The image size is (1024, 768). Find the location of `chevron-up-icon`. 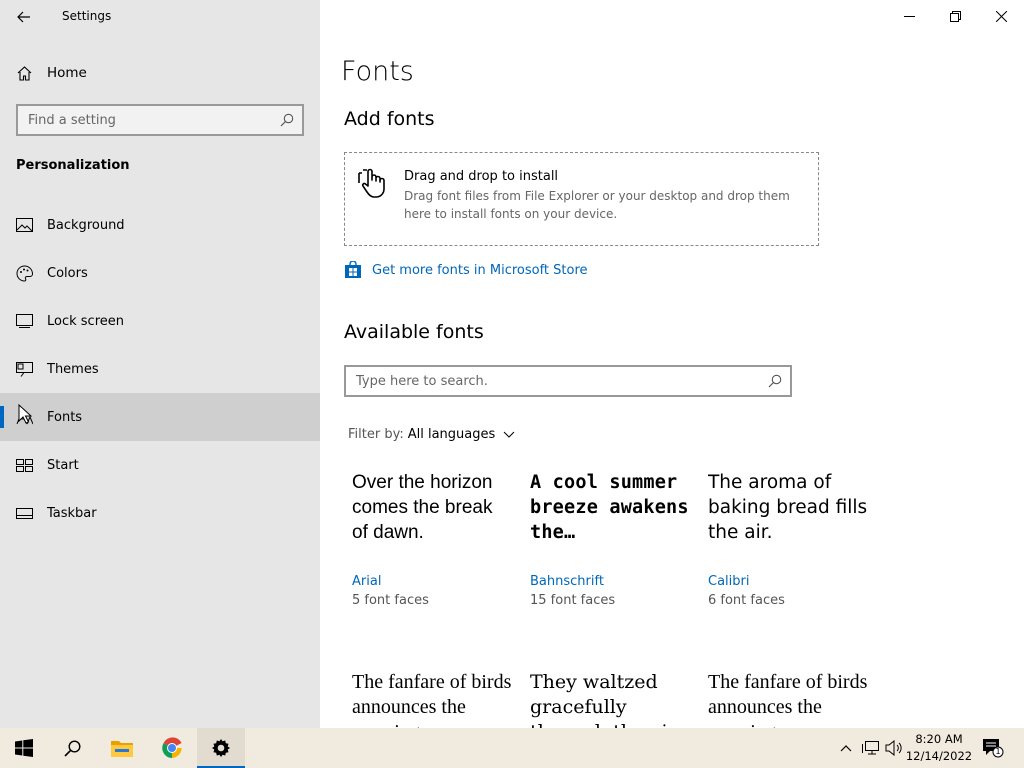

chevron-up-icon is located at coordinates (846, 747).